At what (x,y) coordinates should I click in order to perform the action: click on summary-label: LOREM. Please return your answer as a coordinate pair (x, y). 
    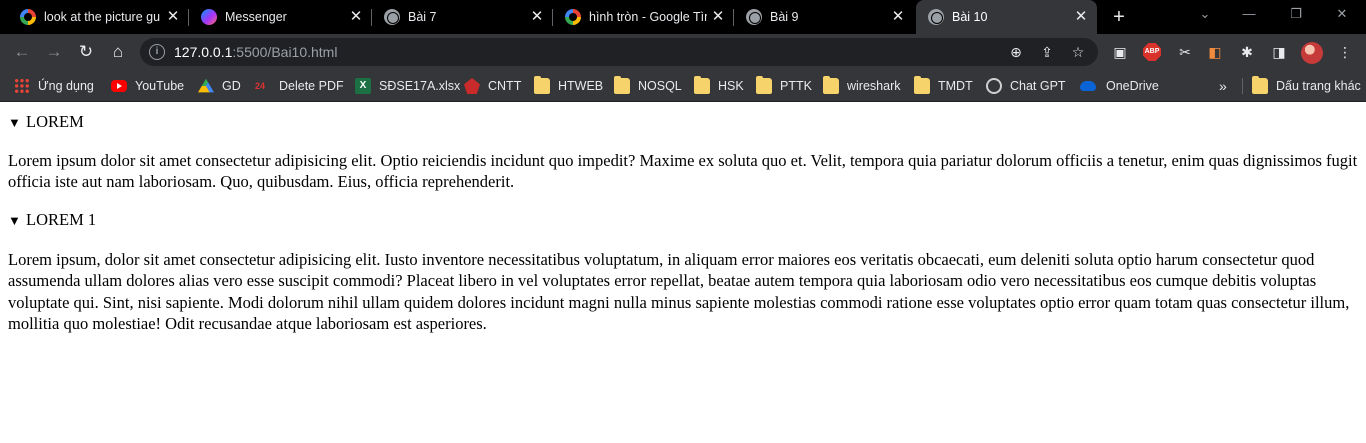
    Looking at the image, I should click on (55, 121).